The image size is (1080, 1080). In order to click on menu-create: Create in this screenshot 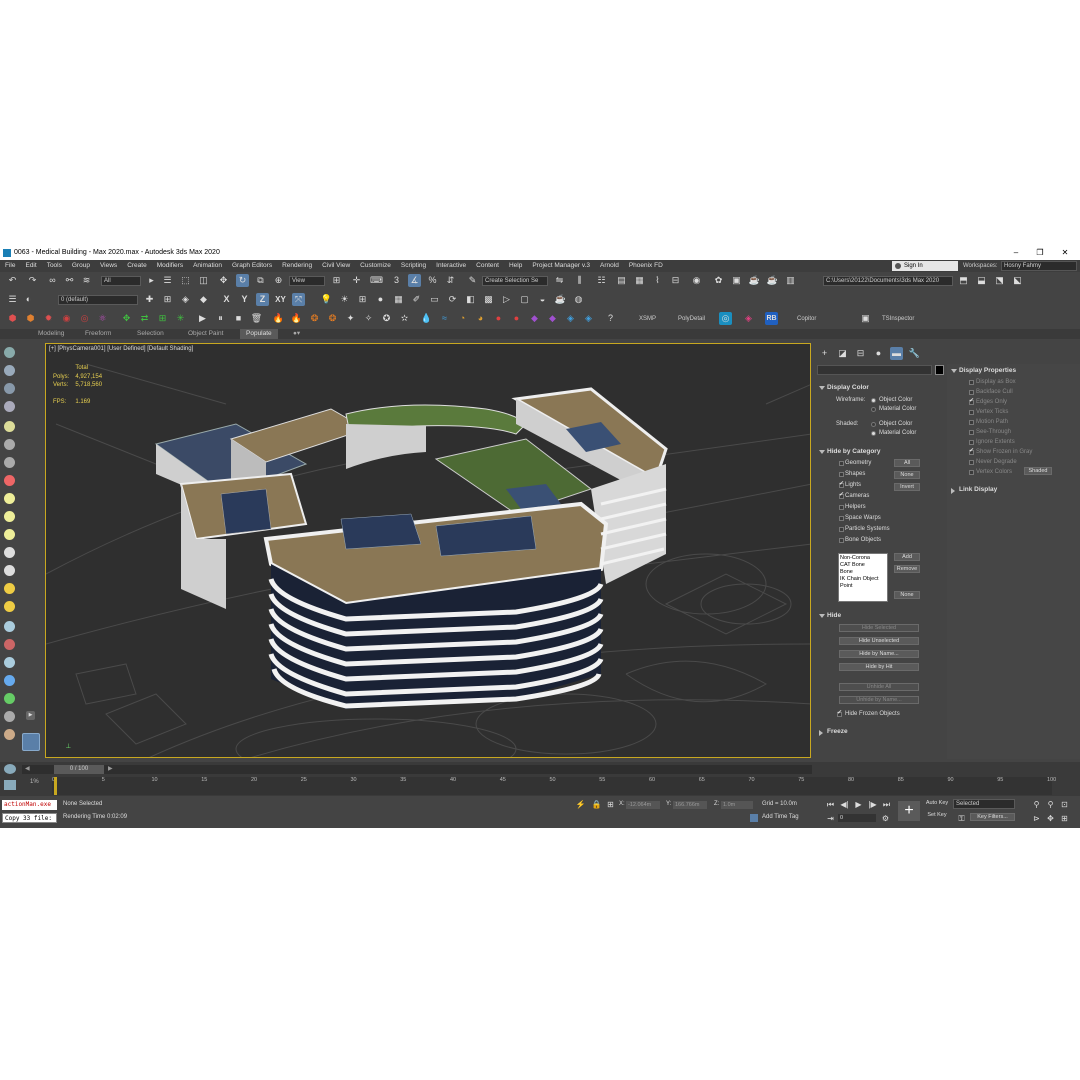, I will do `click(137, 266)`.